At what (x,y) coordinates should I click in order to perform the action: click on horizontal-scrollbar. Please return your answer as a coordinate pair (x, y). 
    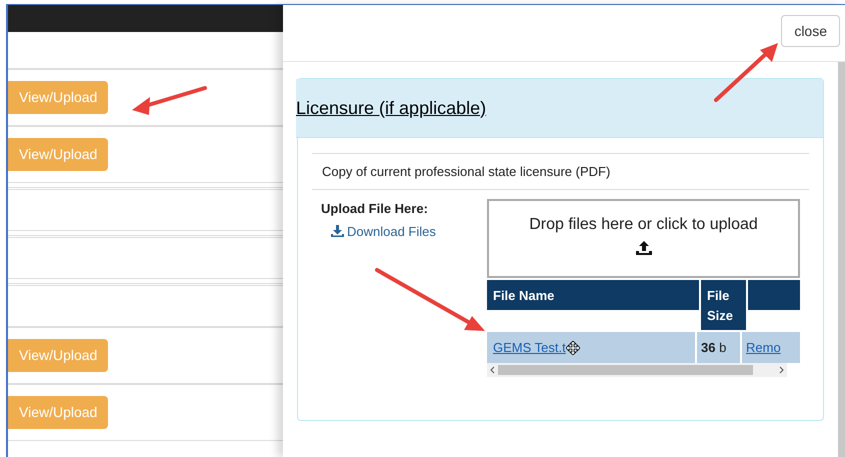
    Looking at the image, I should click on (637, 370).